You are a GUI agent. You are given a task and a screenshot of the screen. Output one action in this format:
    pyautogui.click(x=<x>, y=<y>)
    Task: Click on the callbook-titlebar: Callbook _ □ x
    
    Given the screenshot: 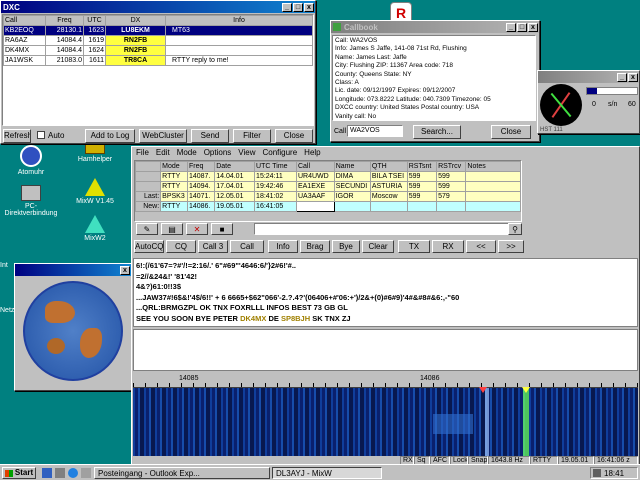 What is the action you would take?
    pyautogui.click(x=435, y=27)
    